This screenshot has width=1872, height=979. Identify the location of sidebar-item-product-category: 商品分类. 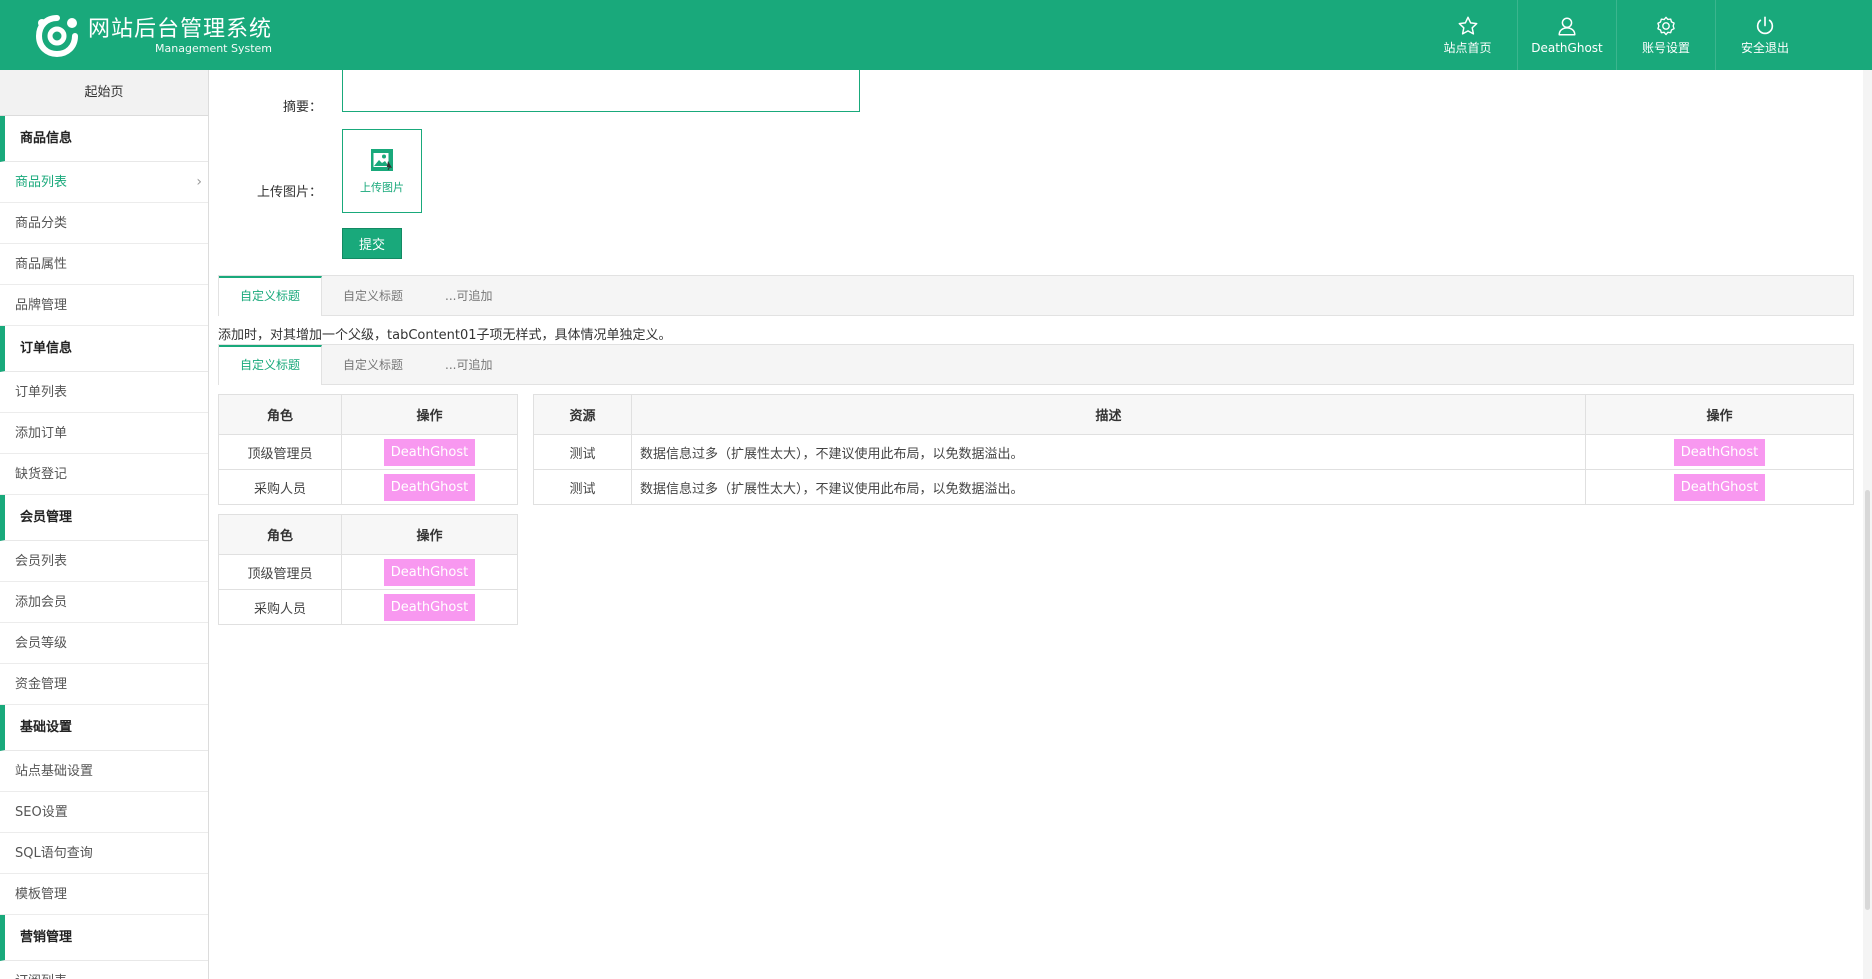
(104, 223).